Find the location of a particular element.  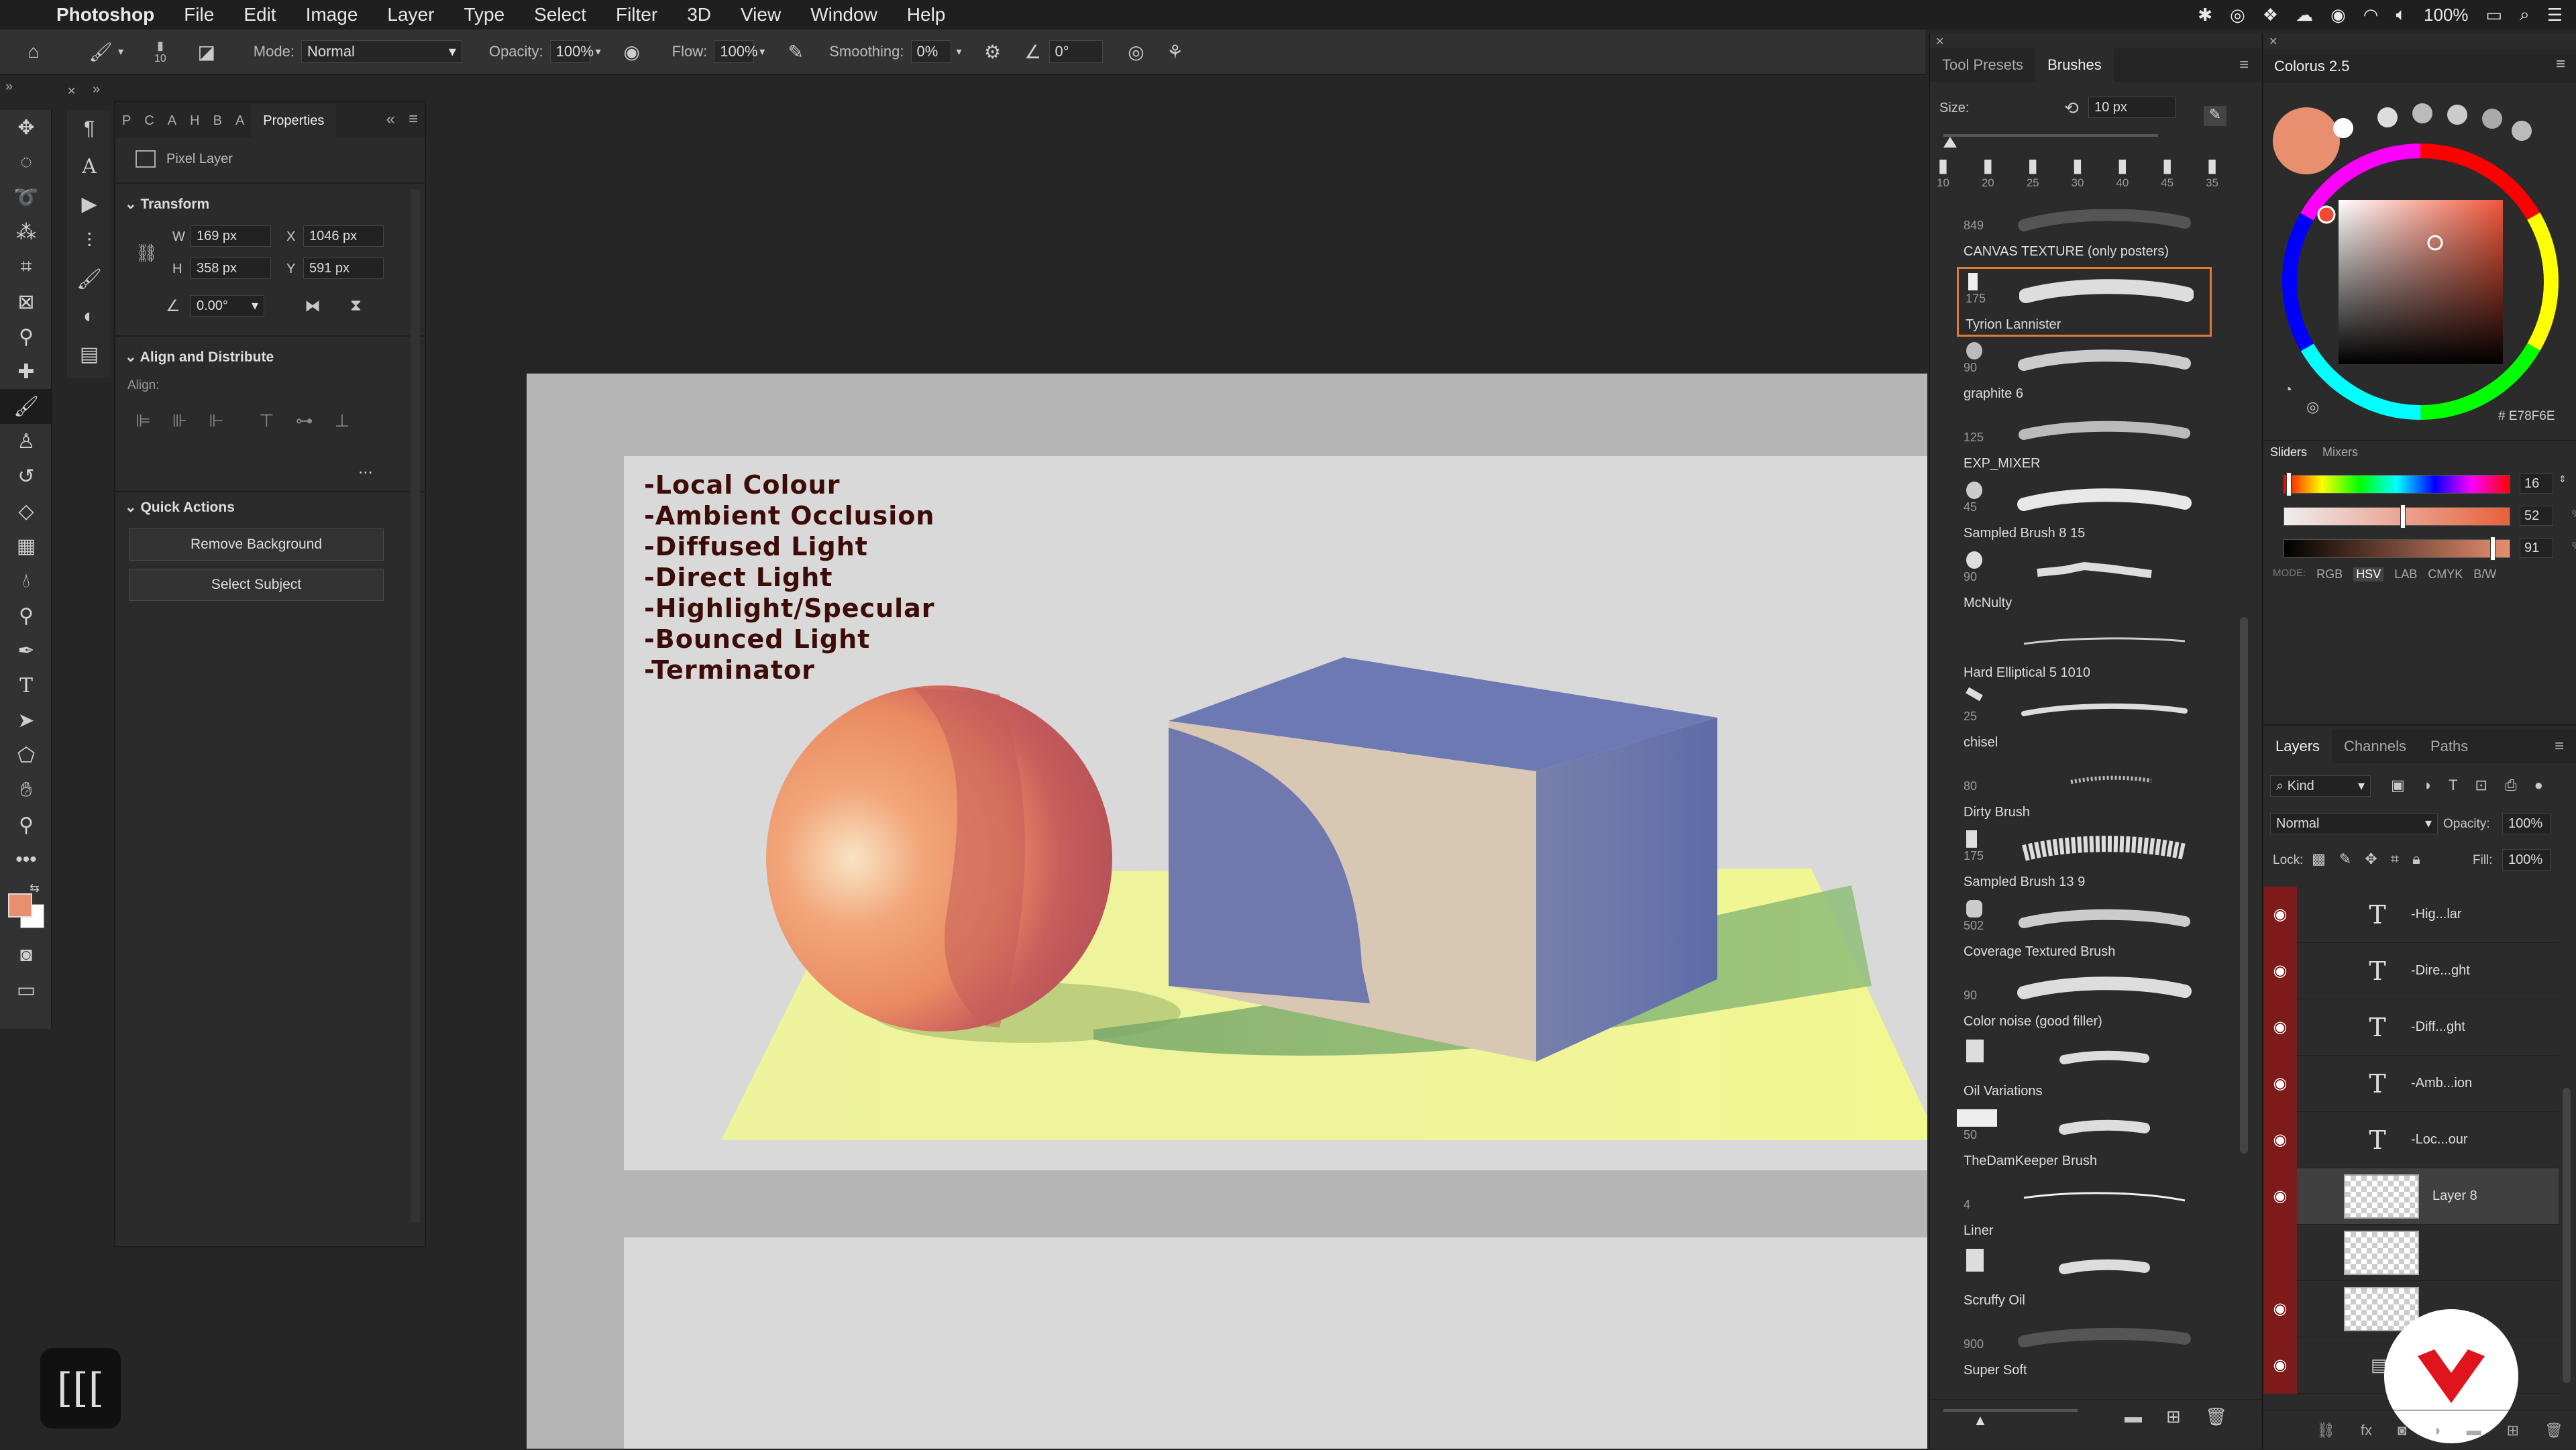

brush-item: 90 graphite 6 is located at coordinates (2084, 373).